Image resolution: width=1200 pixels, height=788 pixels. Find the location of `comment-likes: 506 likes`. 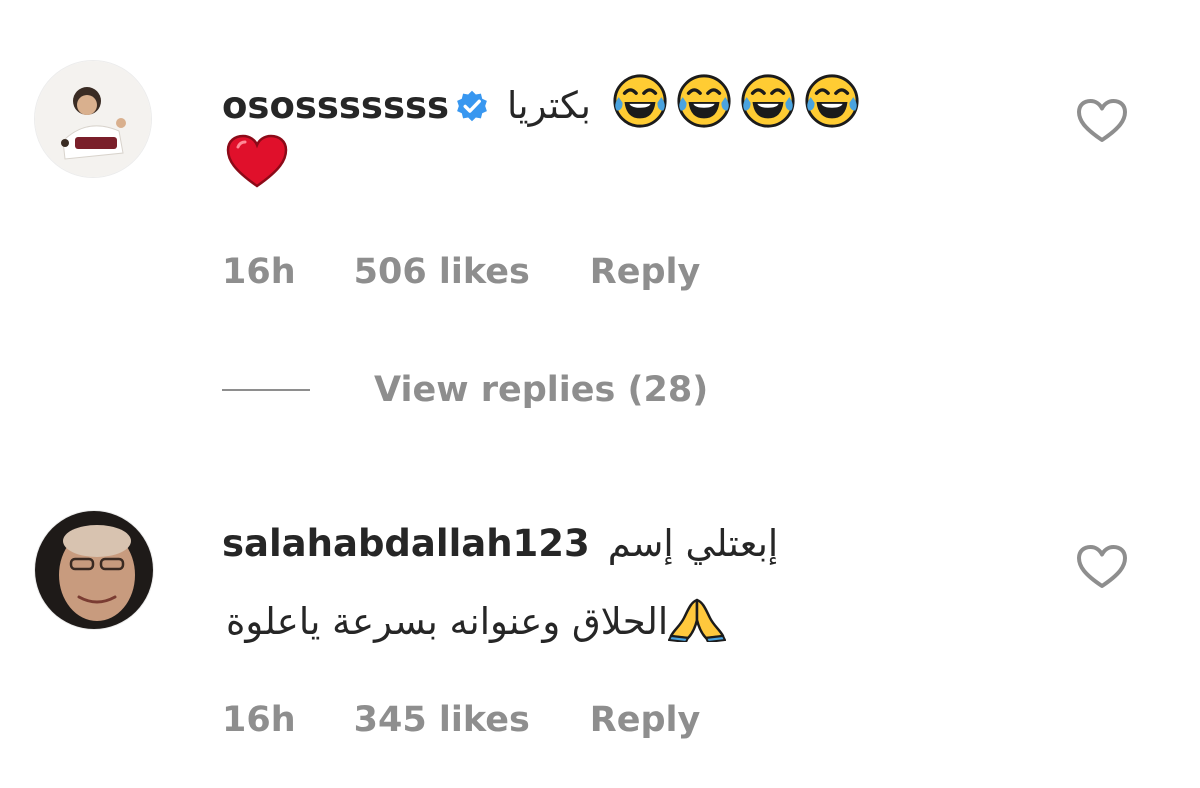

comment-likes: 506 likes is located at coordinates (442, 272).